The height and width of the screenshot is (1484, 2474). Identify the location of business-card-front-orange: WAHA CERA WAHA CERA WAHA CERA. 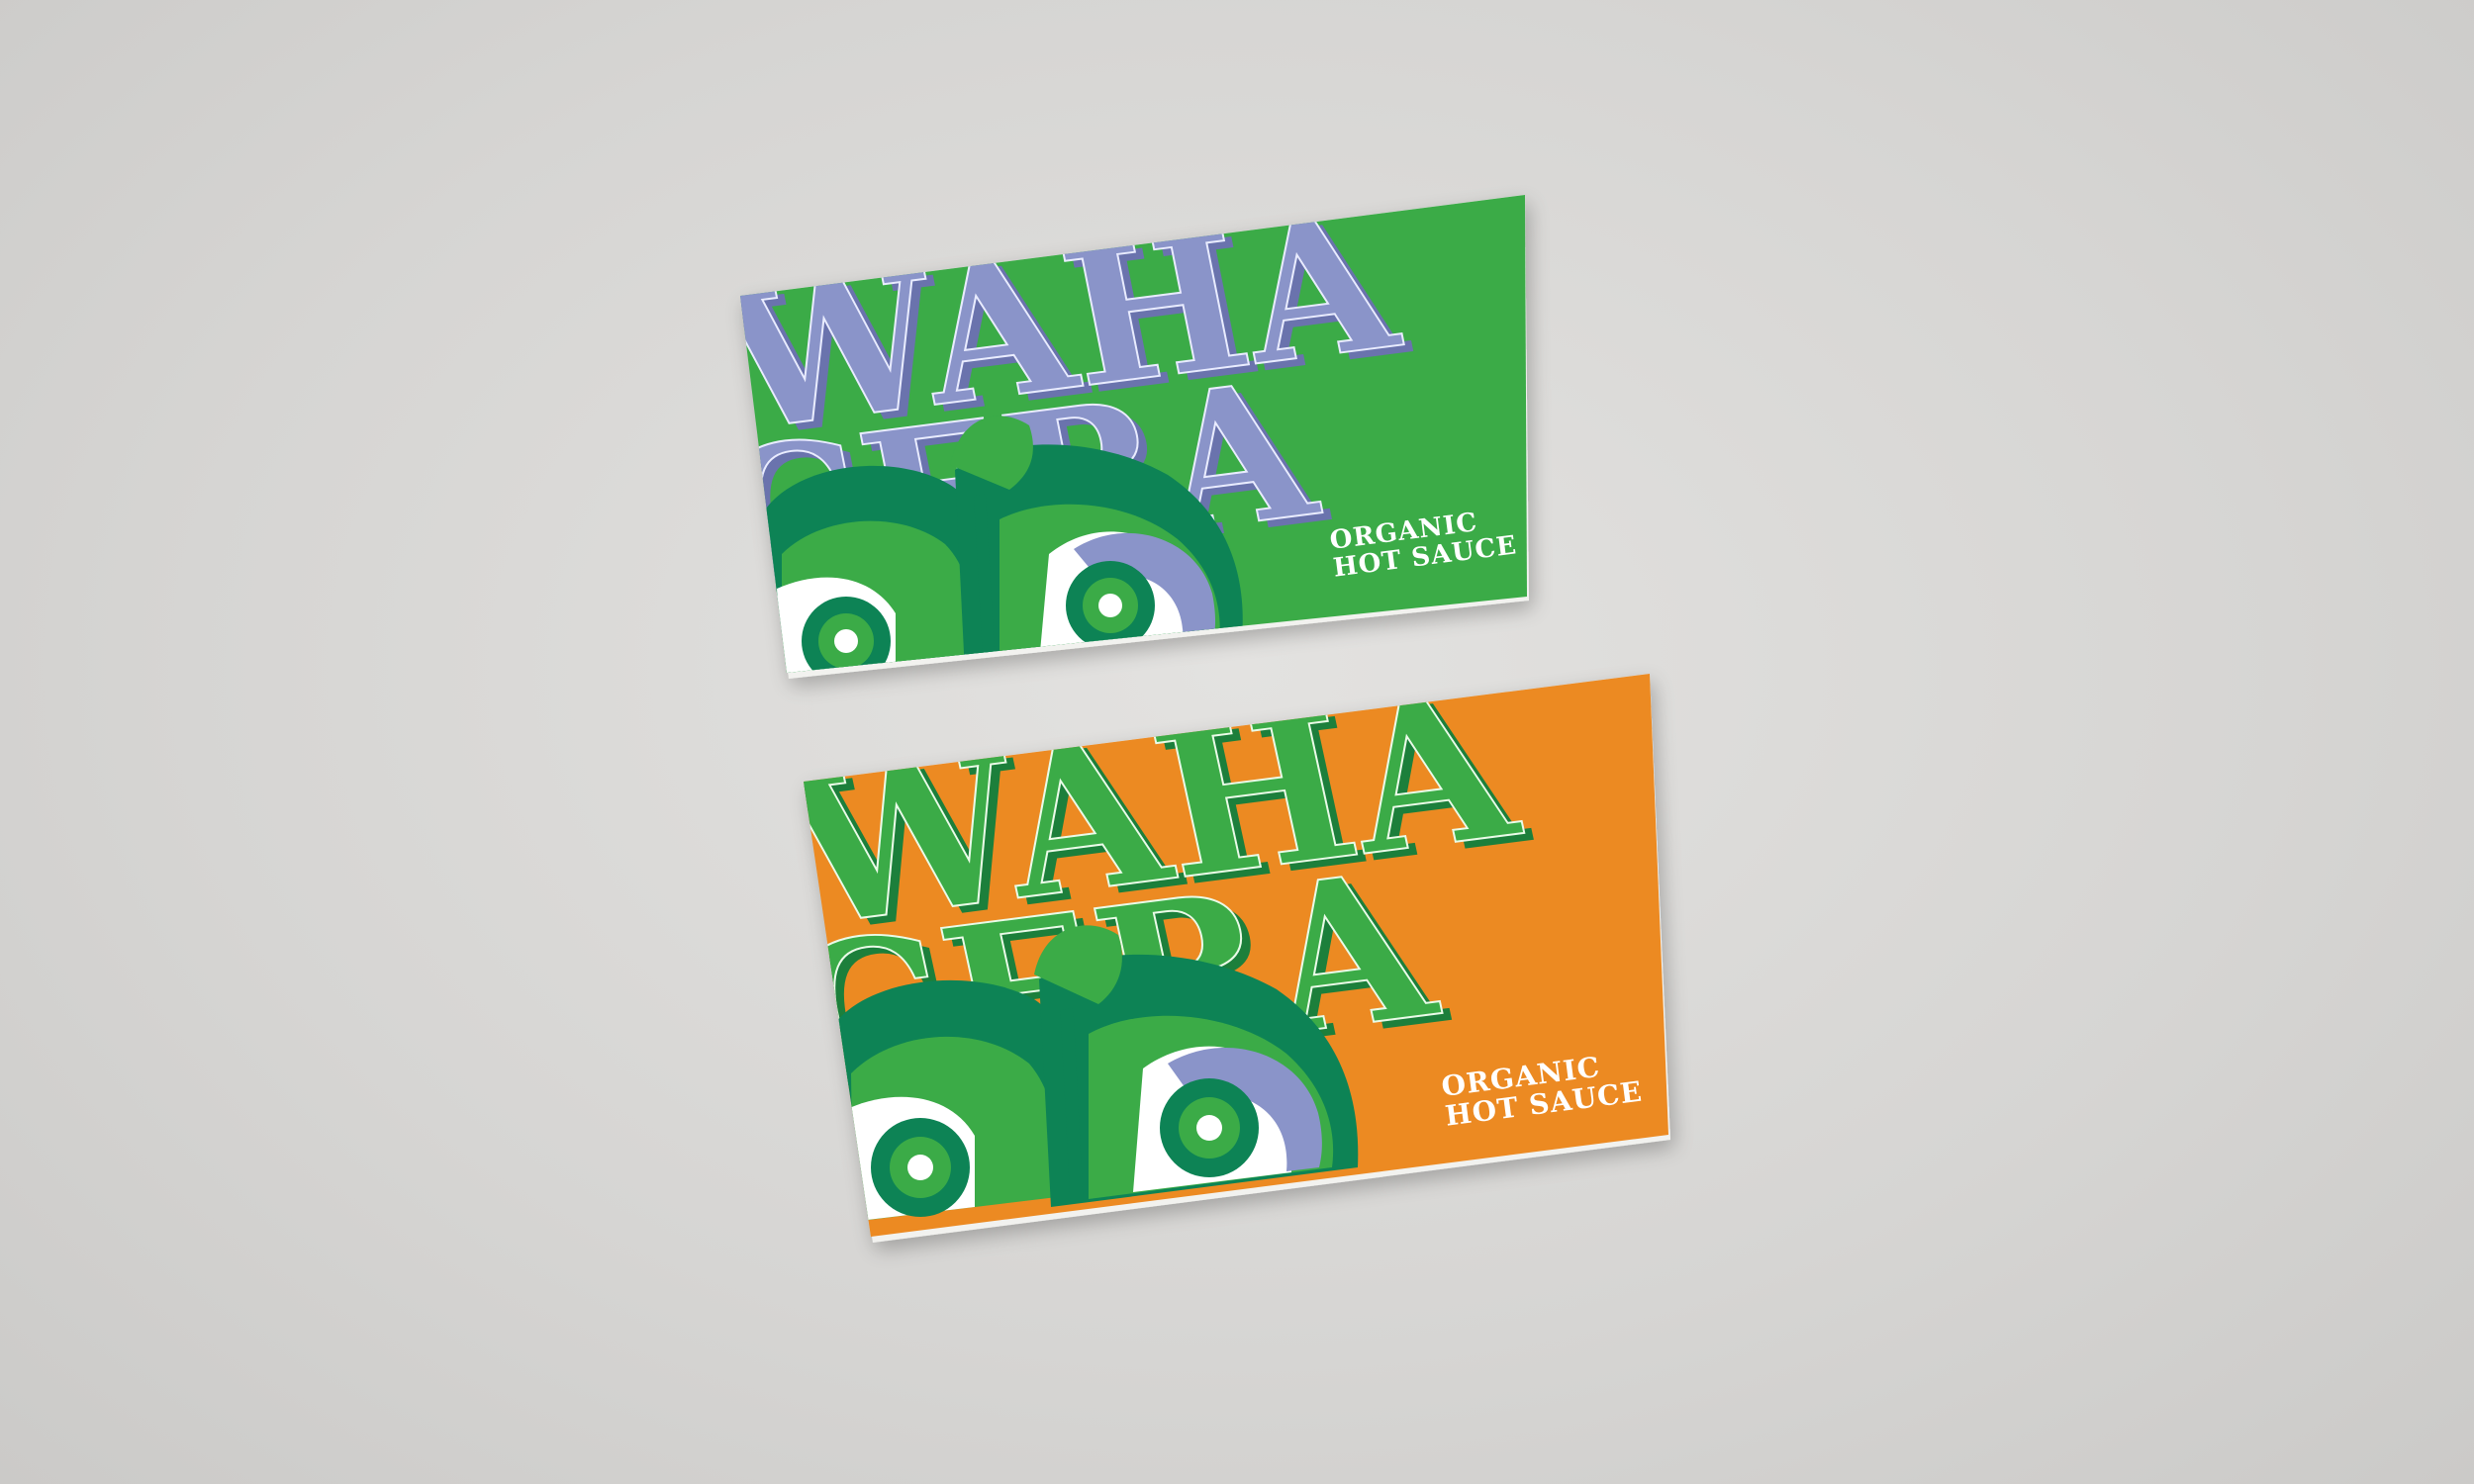
(1237, 958).